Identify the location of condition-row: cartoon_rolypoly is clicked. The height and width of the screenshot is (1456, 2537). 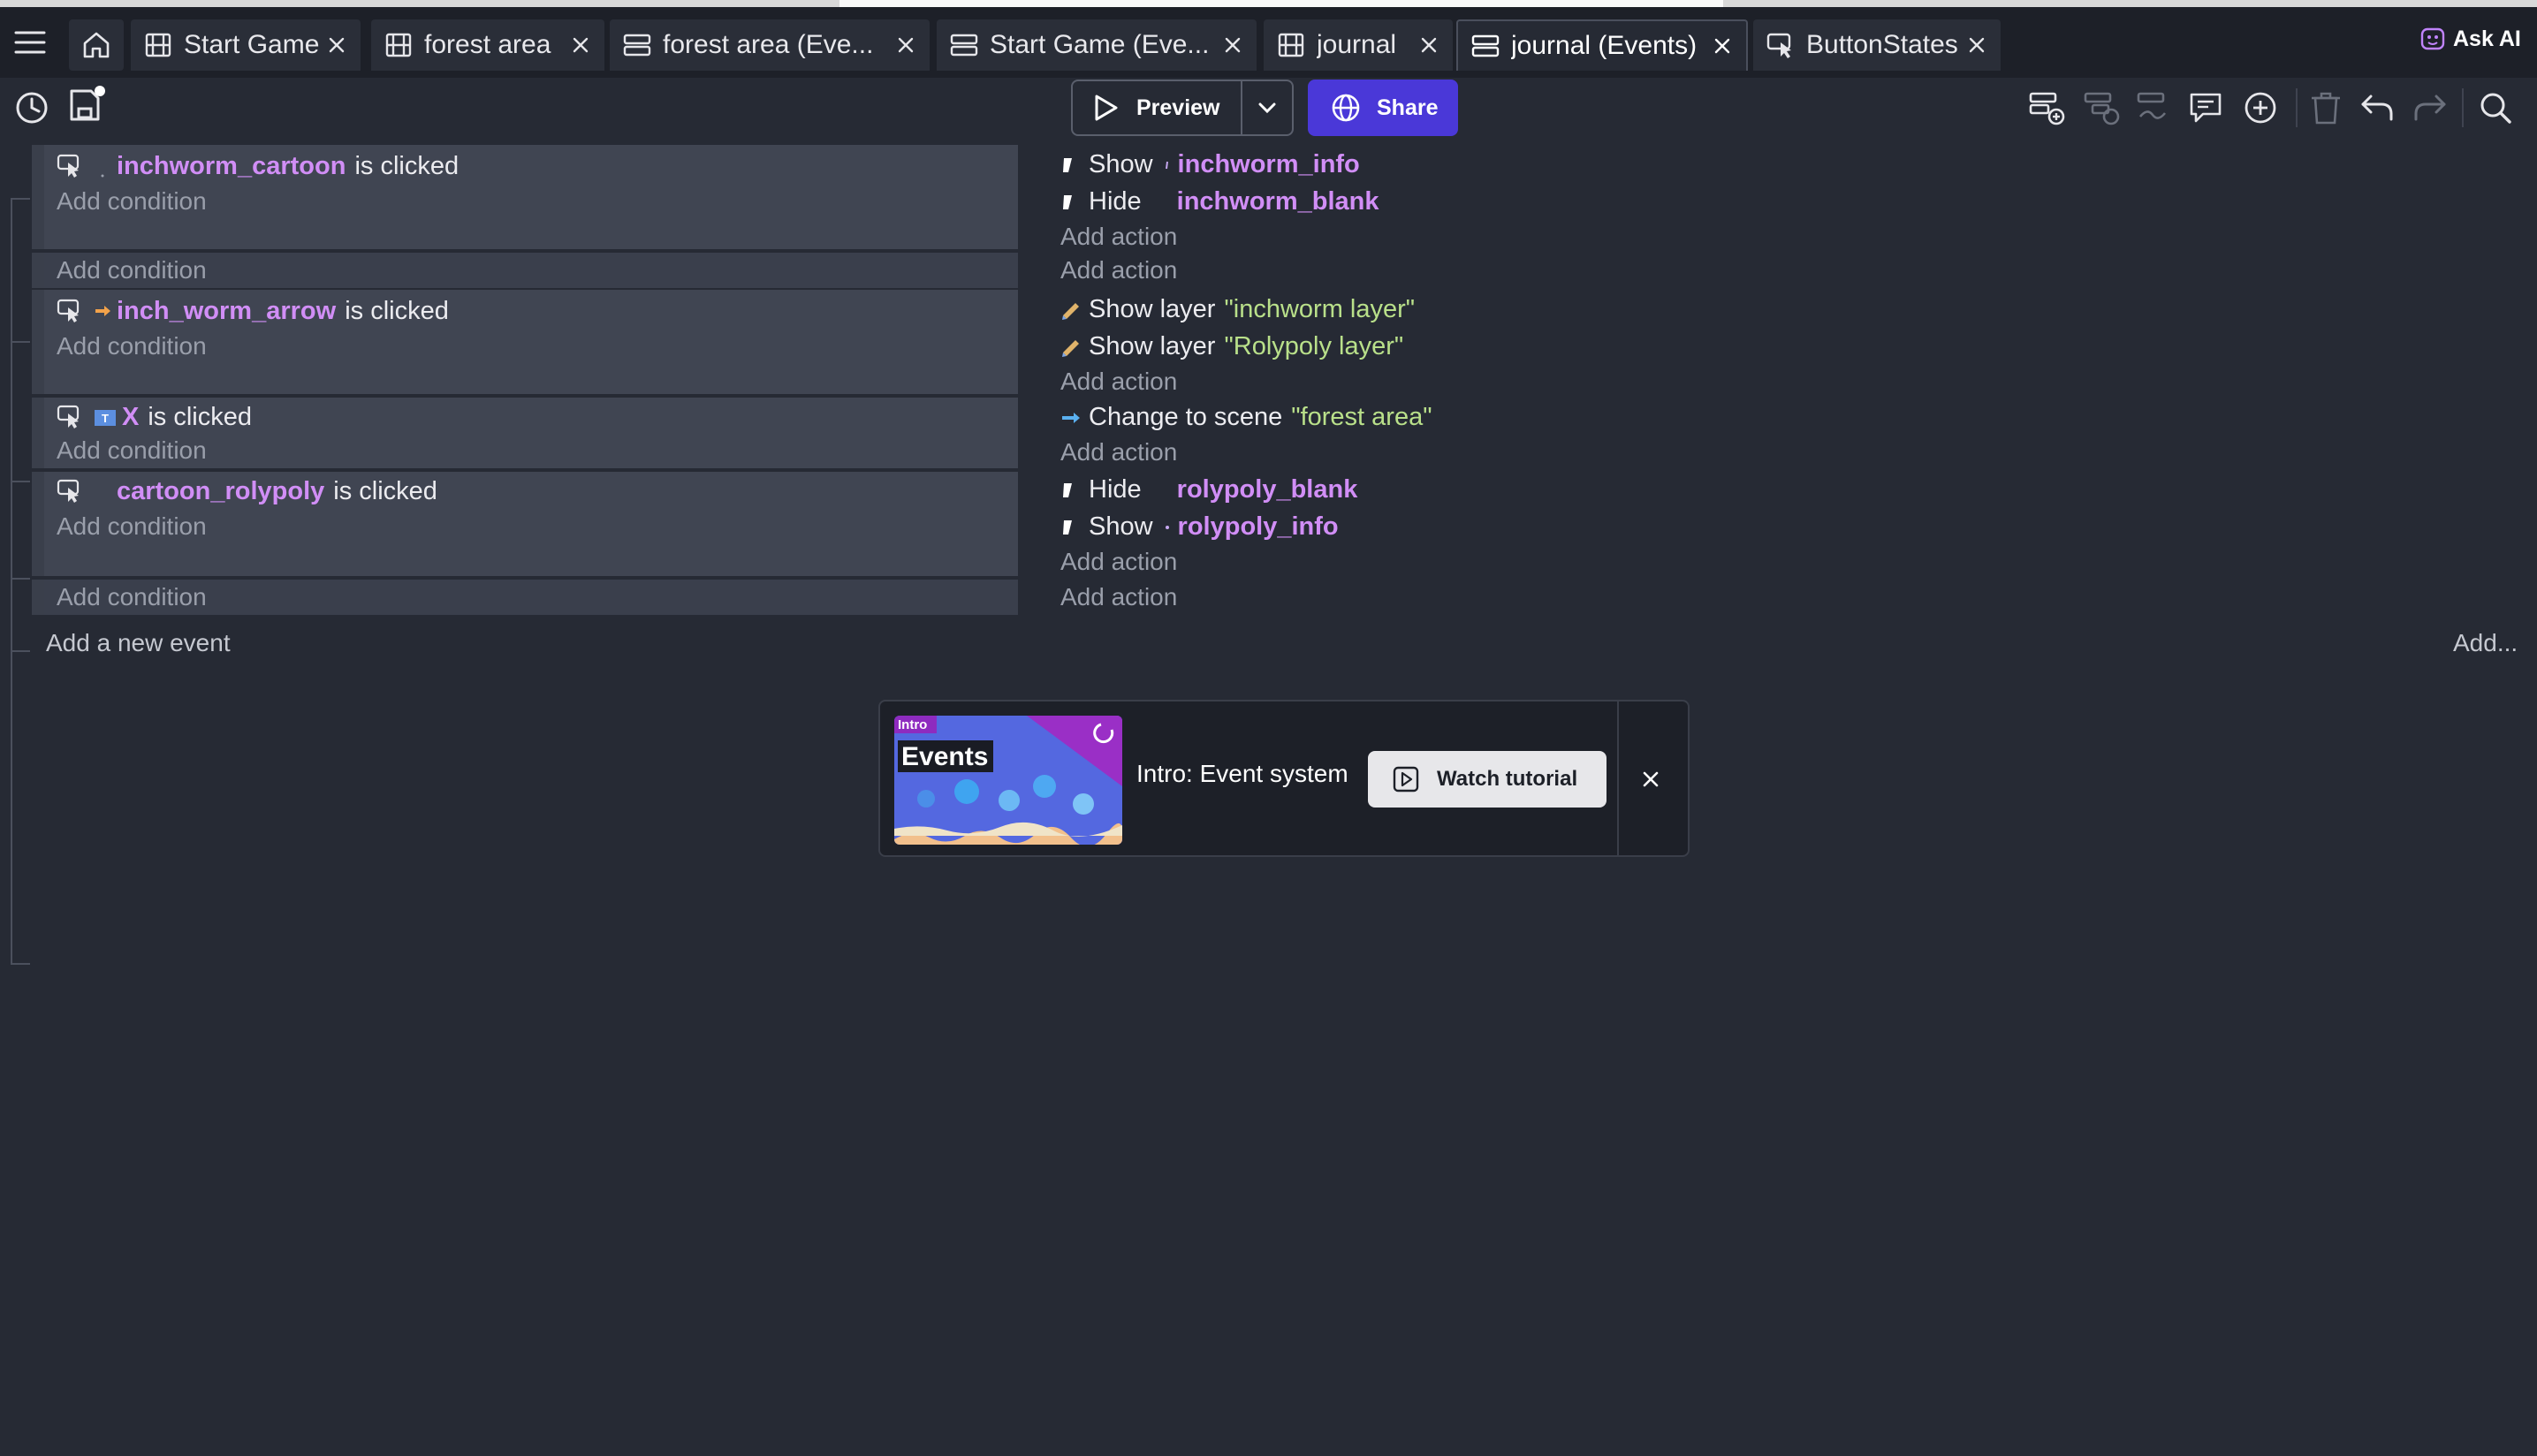
(247, 491).